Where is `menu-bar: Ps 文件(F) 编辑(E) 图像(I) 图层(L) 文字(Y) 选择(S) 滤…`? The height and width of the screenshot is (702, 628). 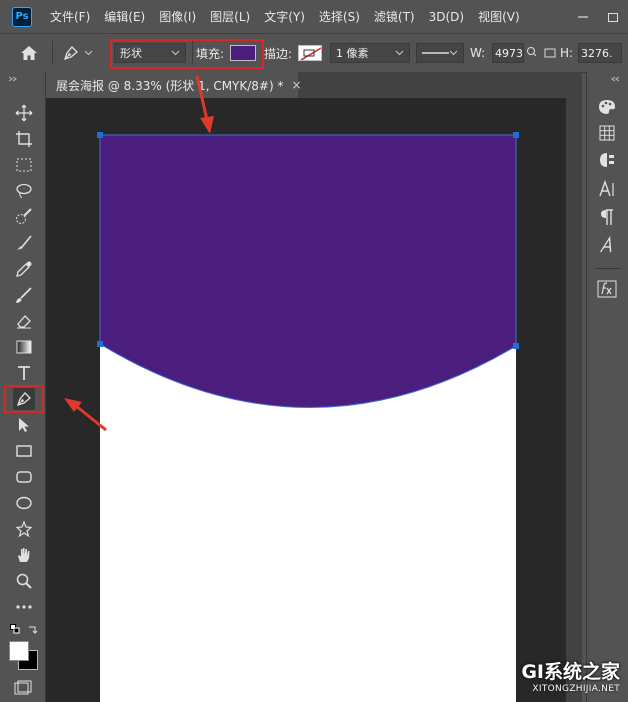
menu-bar: Ps 文件(F) 编辑(E) 图像(I) 图层(L) 文字(Y) 选择(S) 滤… is located at coordinates (314, 16).